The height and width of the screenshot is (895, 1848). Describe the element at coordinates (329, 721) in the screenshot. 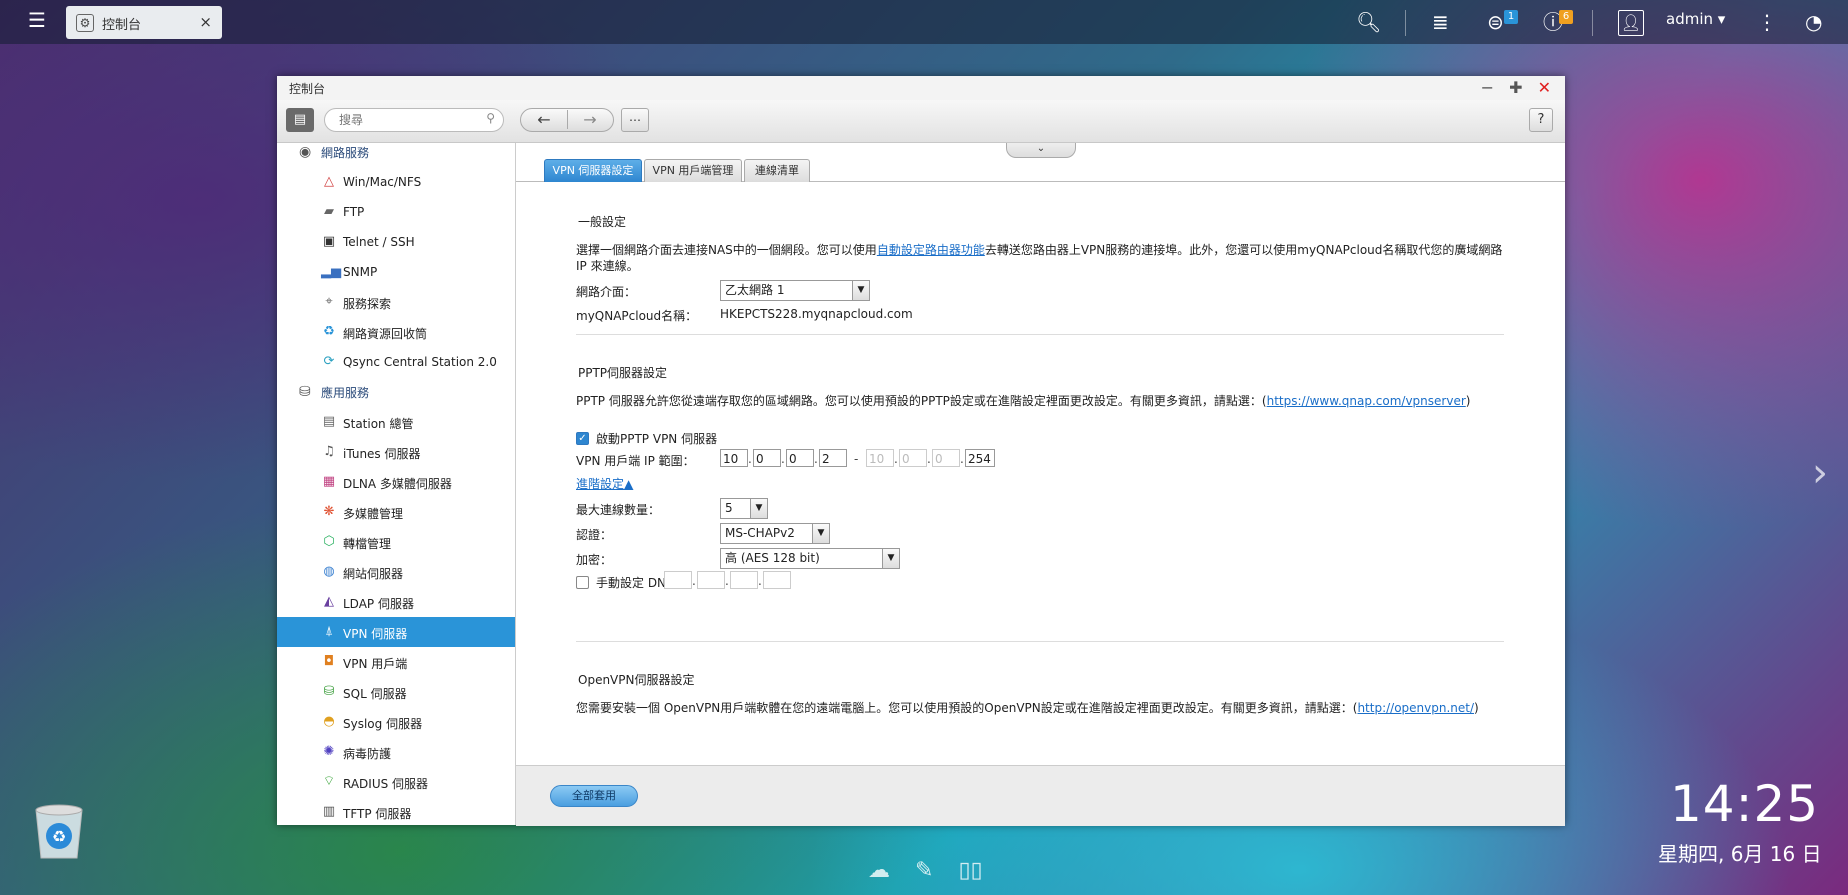

I see `syslog-icon: ◓` at that location.